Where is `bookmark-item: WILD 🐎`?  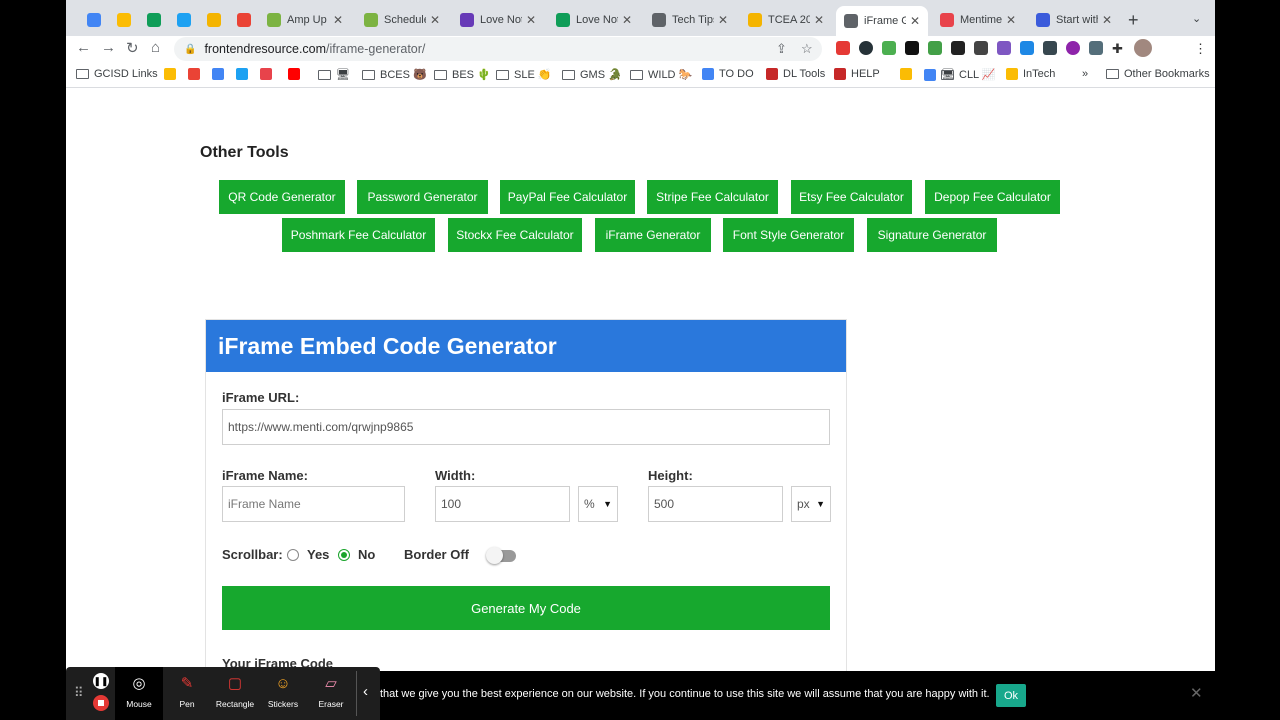 bookmark-item: WILD 🐎 is located at coordinates (661, 74).